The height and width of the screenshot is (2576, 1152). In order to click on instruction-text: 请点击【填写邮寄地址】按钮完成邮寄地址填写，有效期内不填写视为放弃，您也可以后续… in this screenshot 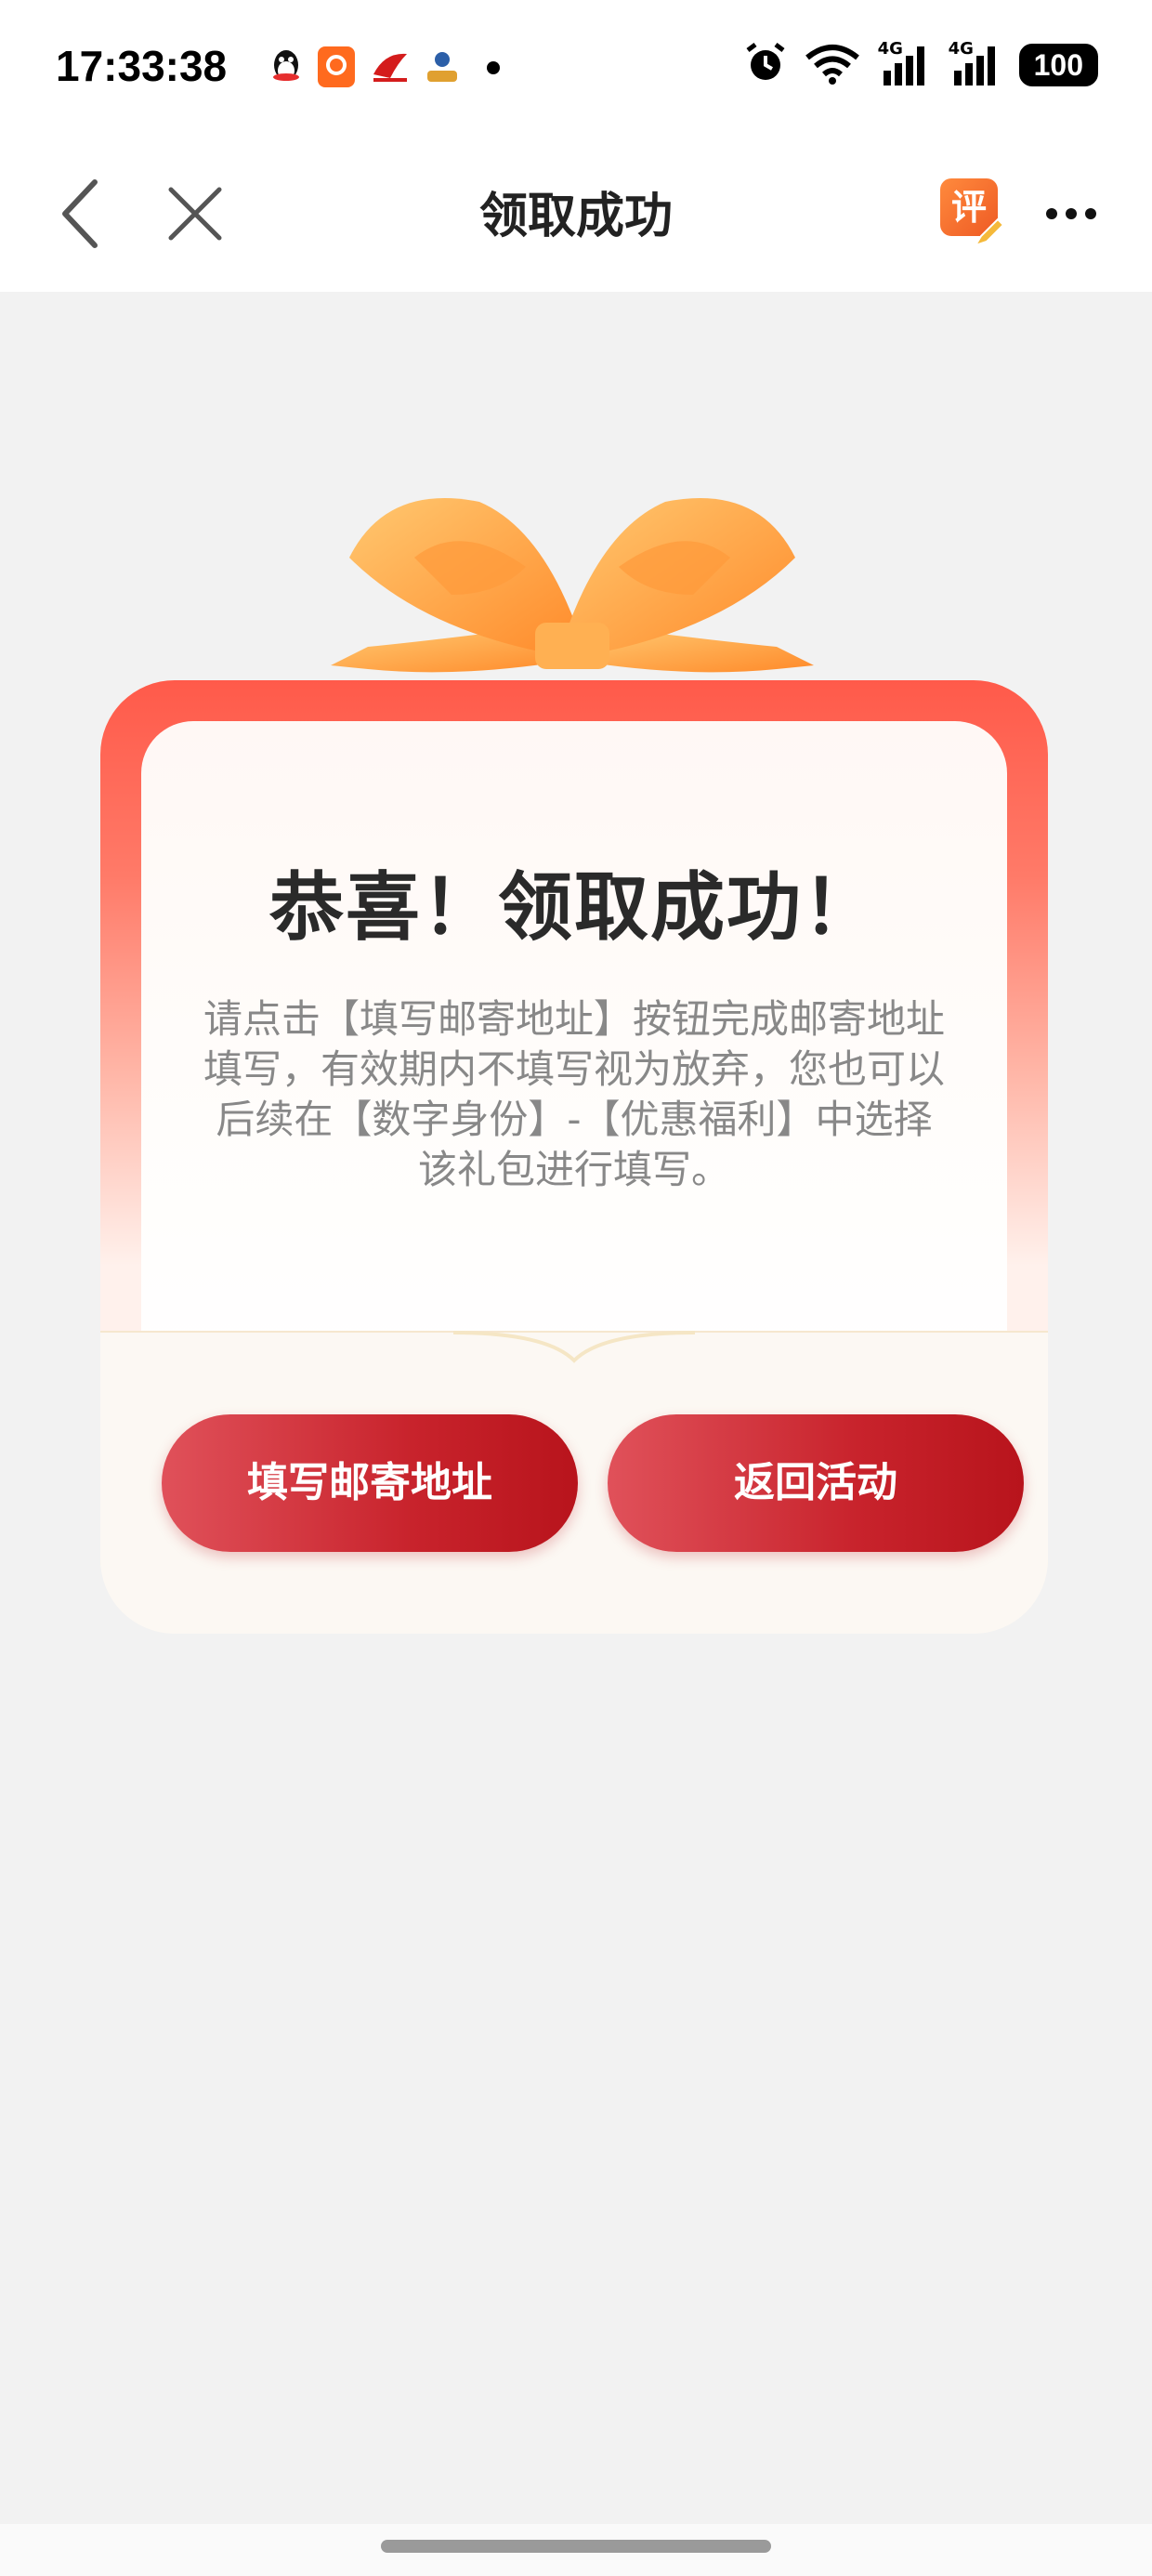, I will do `click(574, 1094)`.